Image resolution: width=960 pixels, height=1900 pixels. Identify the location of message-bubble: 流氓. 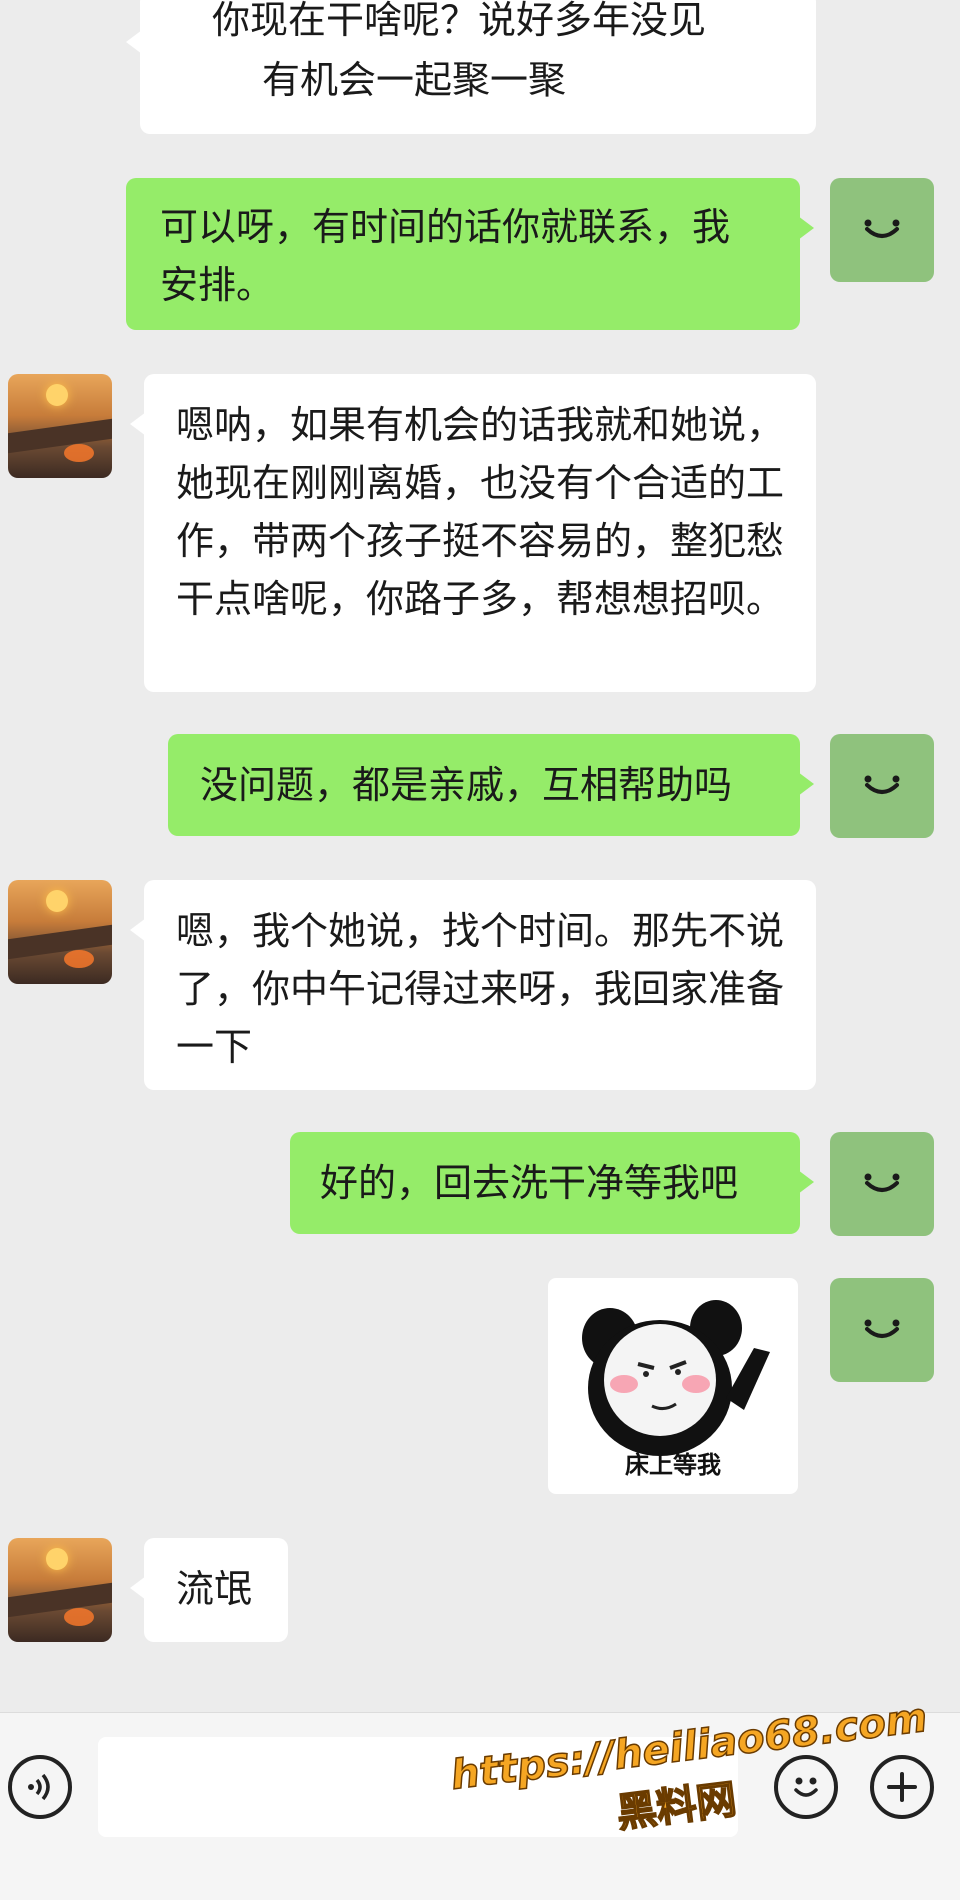
(209, 1590).